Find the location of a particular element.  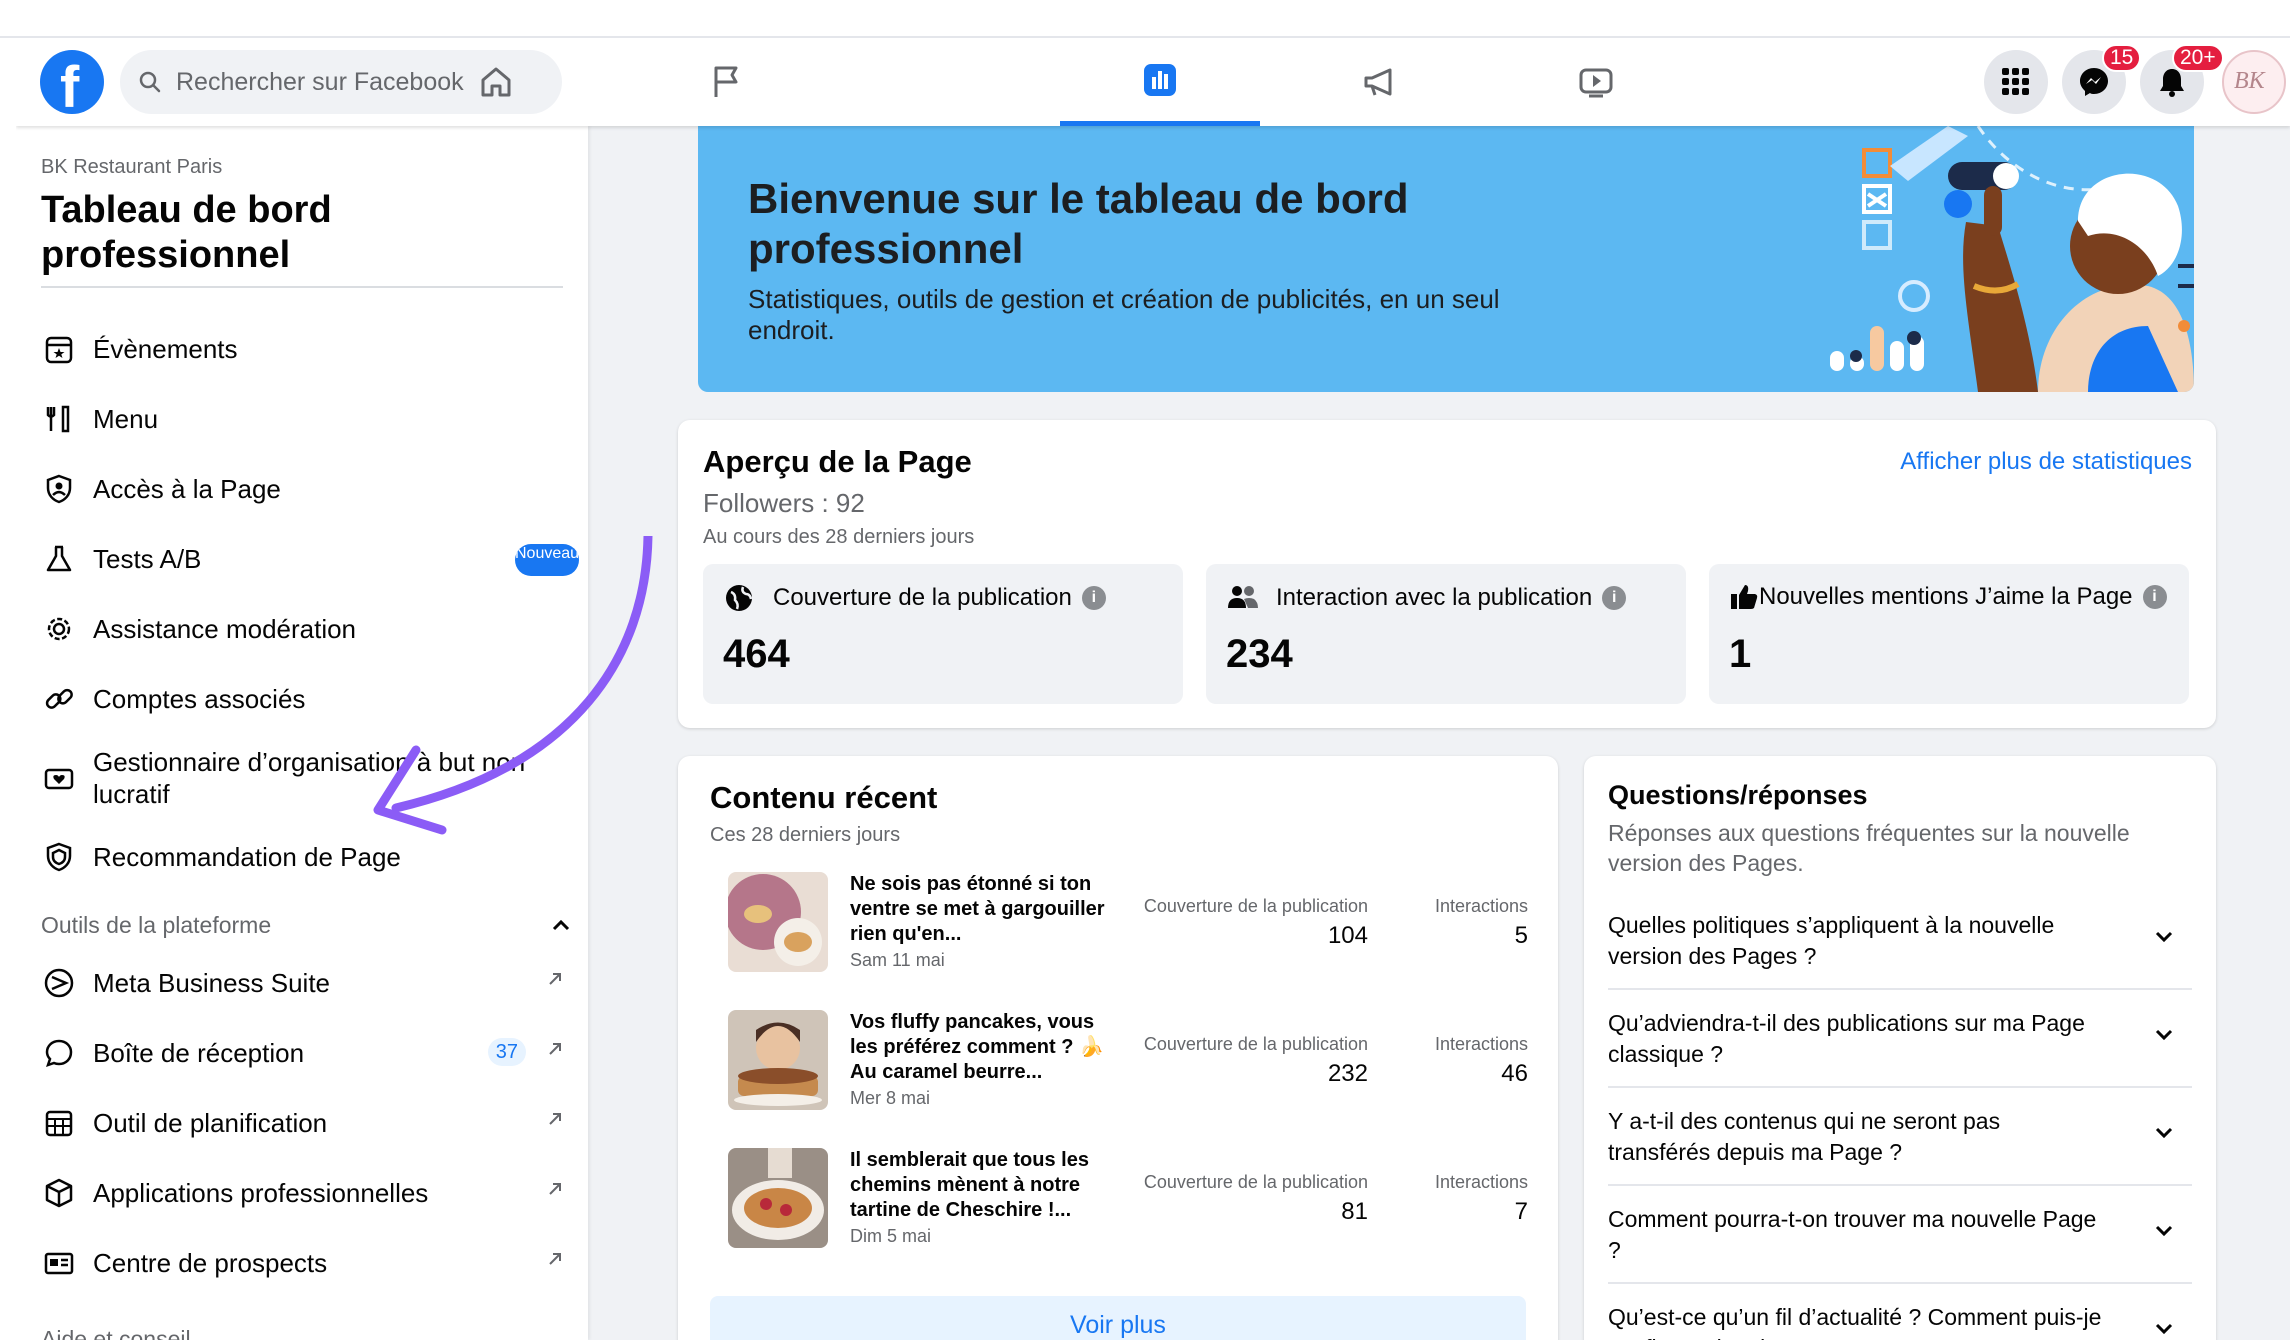

help-section-header: Aide et conseil is located at coordinates (116, 1333).